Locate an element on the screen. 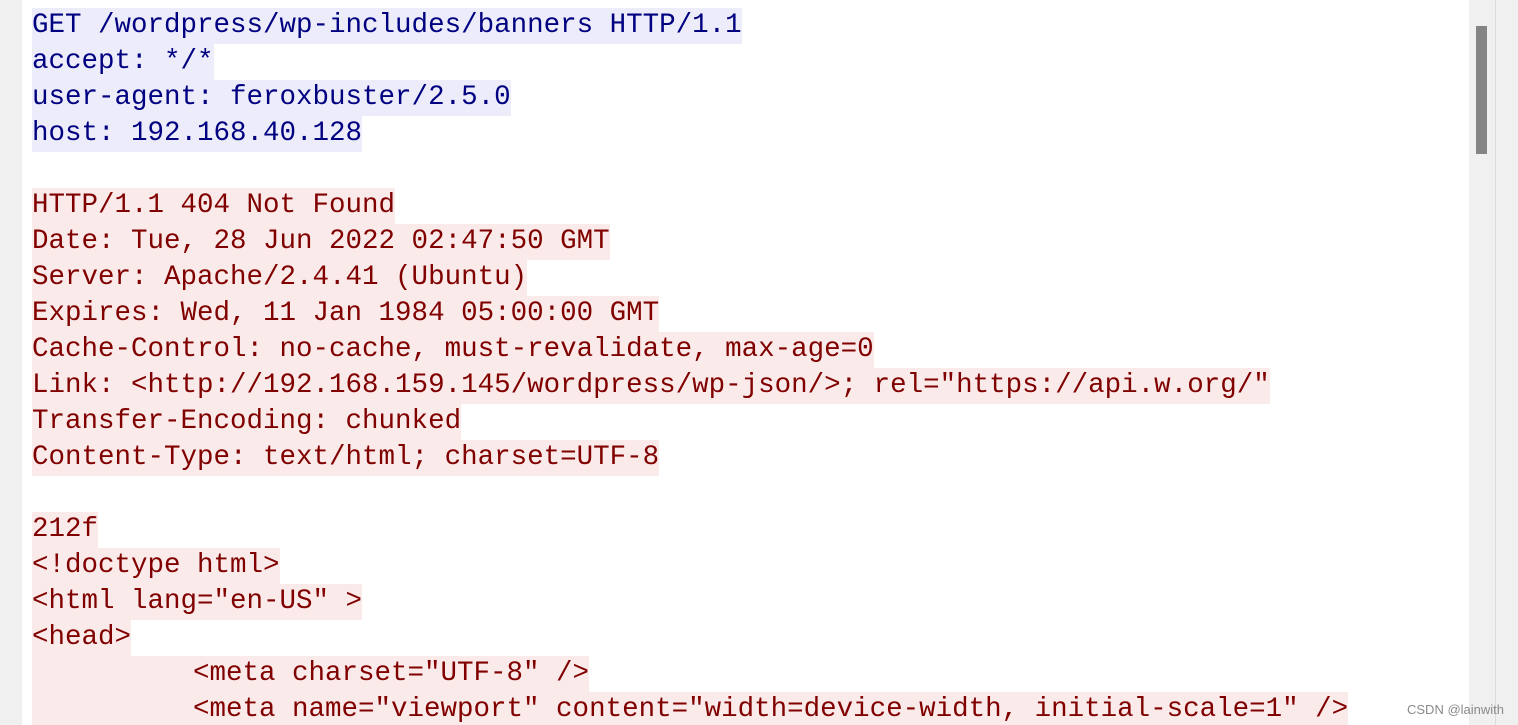  response-body-line: <html lang="en-US" > is located at coordinates (690, 602).